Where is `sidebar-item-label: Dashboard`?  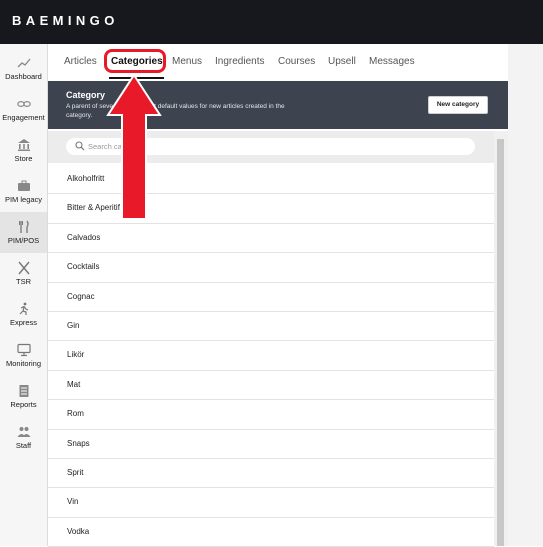 sidebar-item-label: Dashboard is located at coordinates (23, 76).